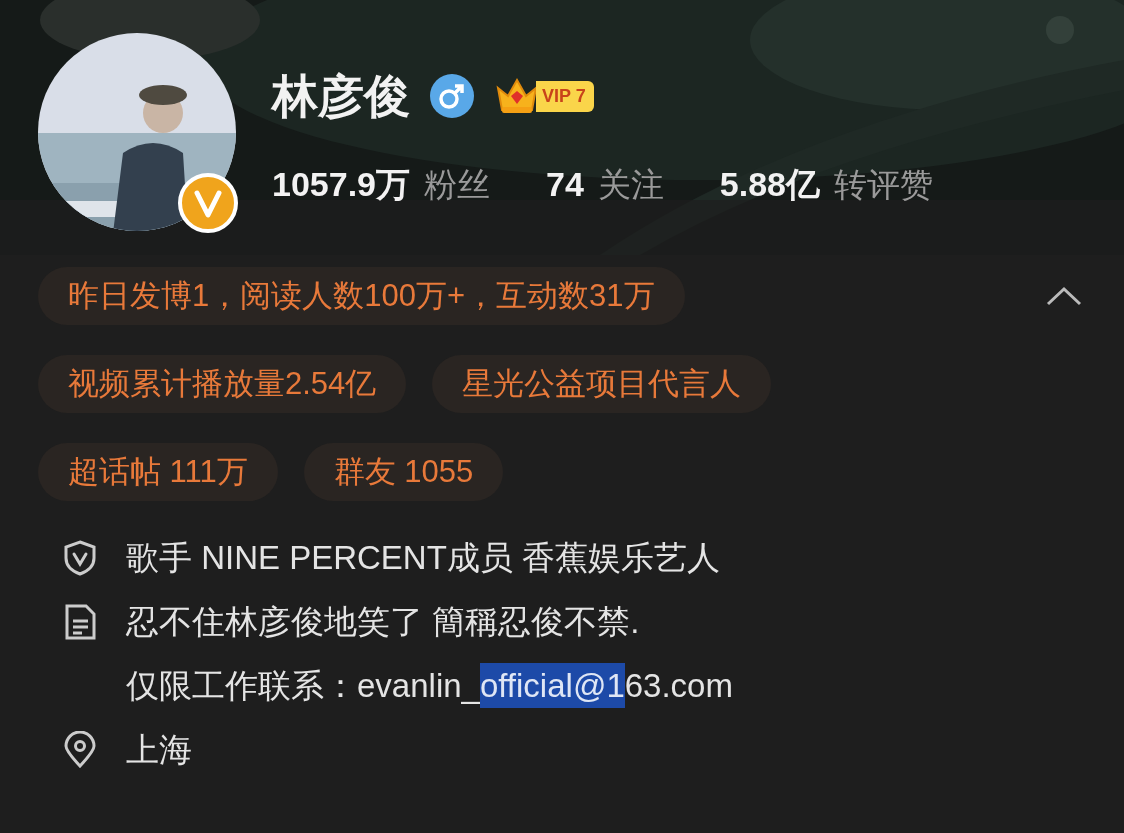 The height and width of the screenshot is (833, 1124). I want to click on stat-chip: 超话帖 111万, so click(158, 472).